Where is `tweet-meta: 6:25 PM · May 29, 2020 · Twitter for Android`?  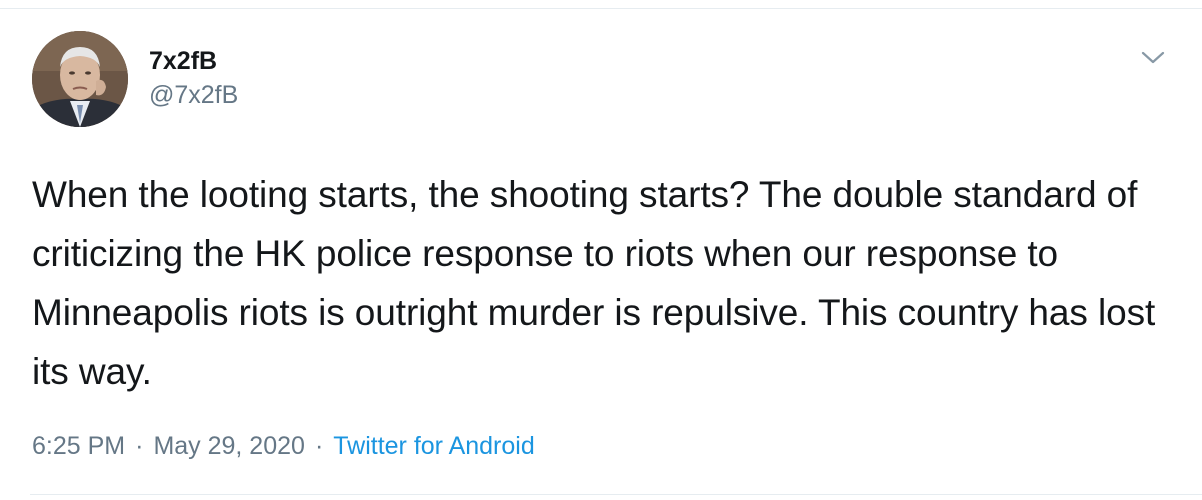
tweet-meta: 6:25 PM · May 29, 2020 · Twitter for Android is located at coordinates (283, 446).